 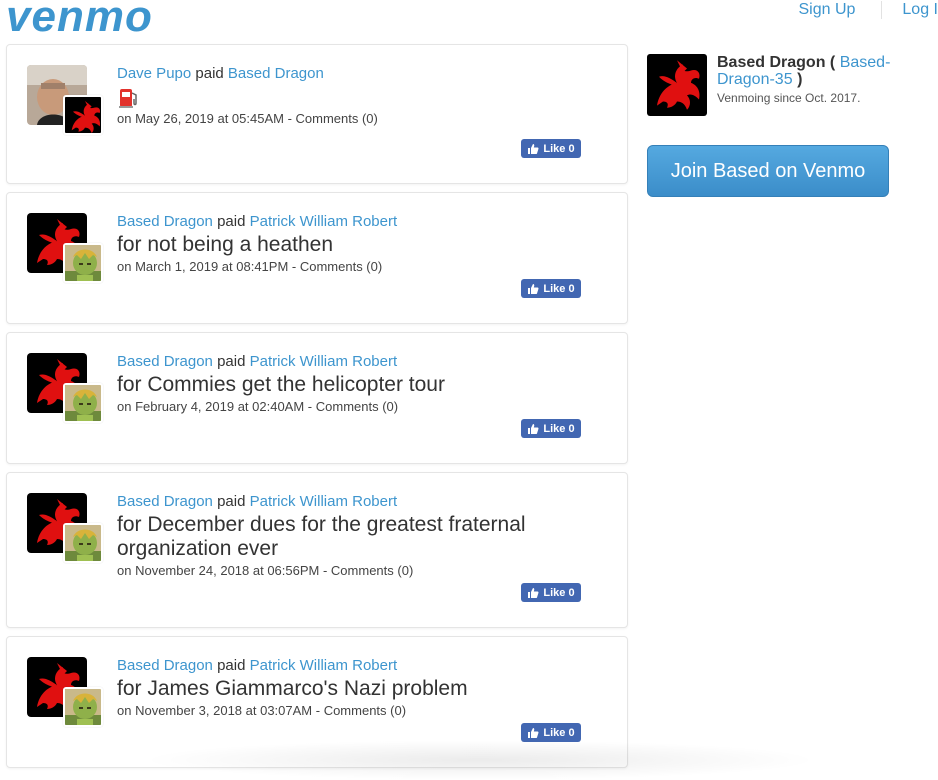 I want to click on date-text: on February 4, 2019 at 02:40AM, so click(x=210, y=406).